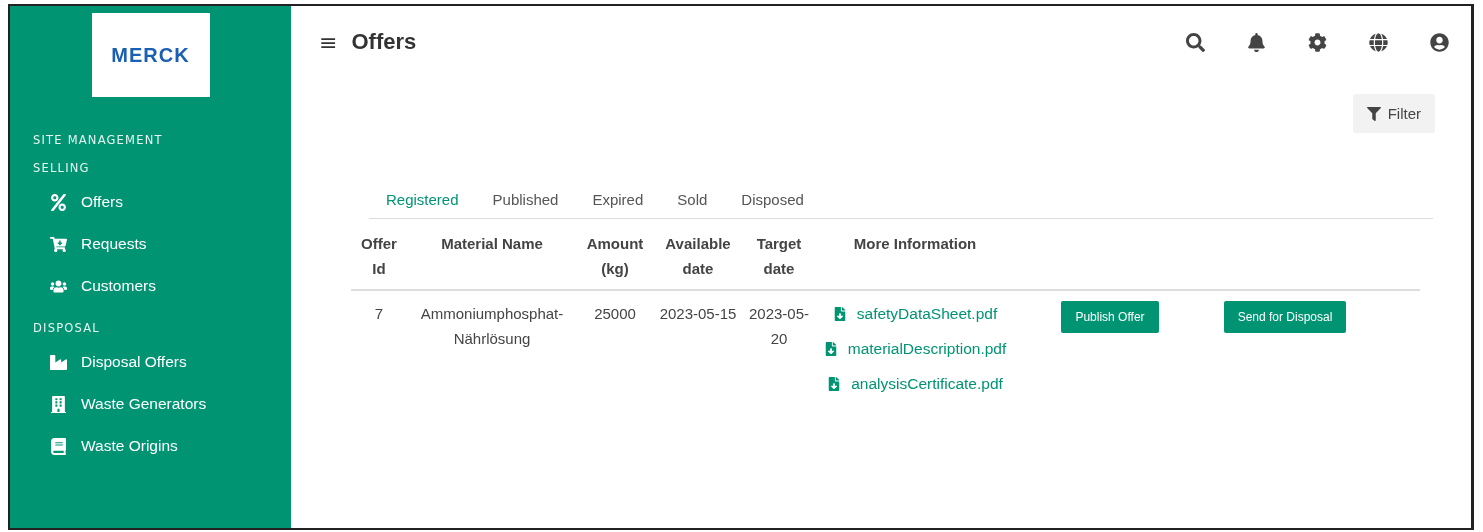  I want to click on search-icon, so click(1195, 42).